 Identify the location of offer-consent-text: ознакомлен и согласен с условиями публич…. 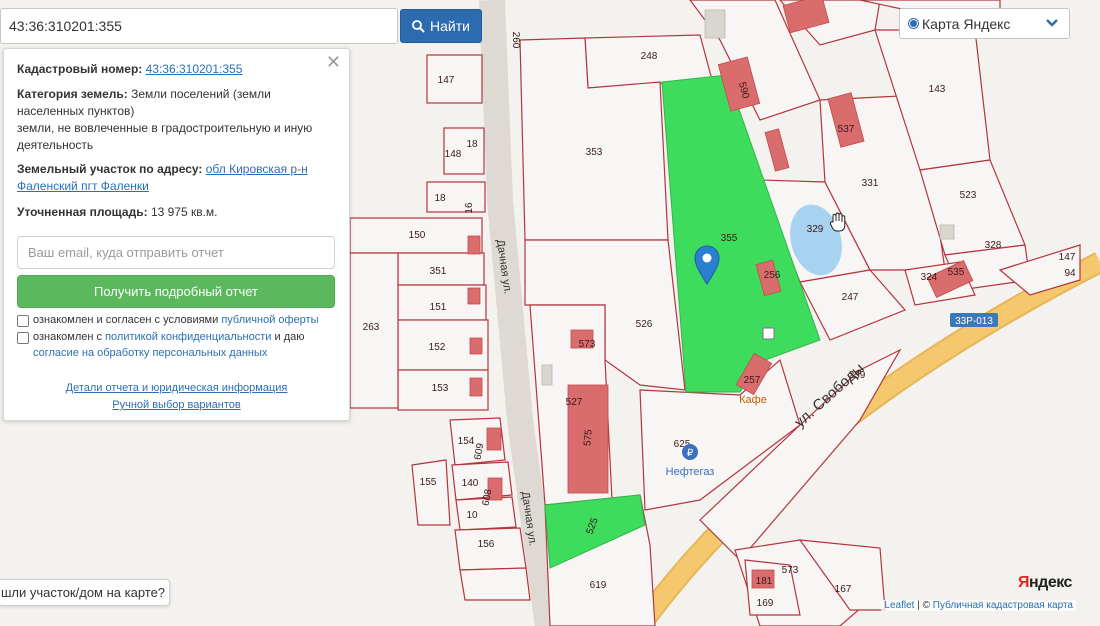
(183, 320).